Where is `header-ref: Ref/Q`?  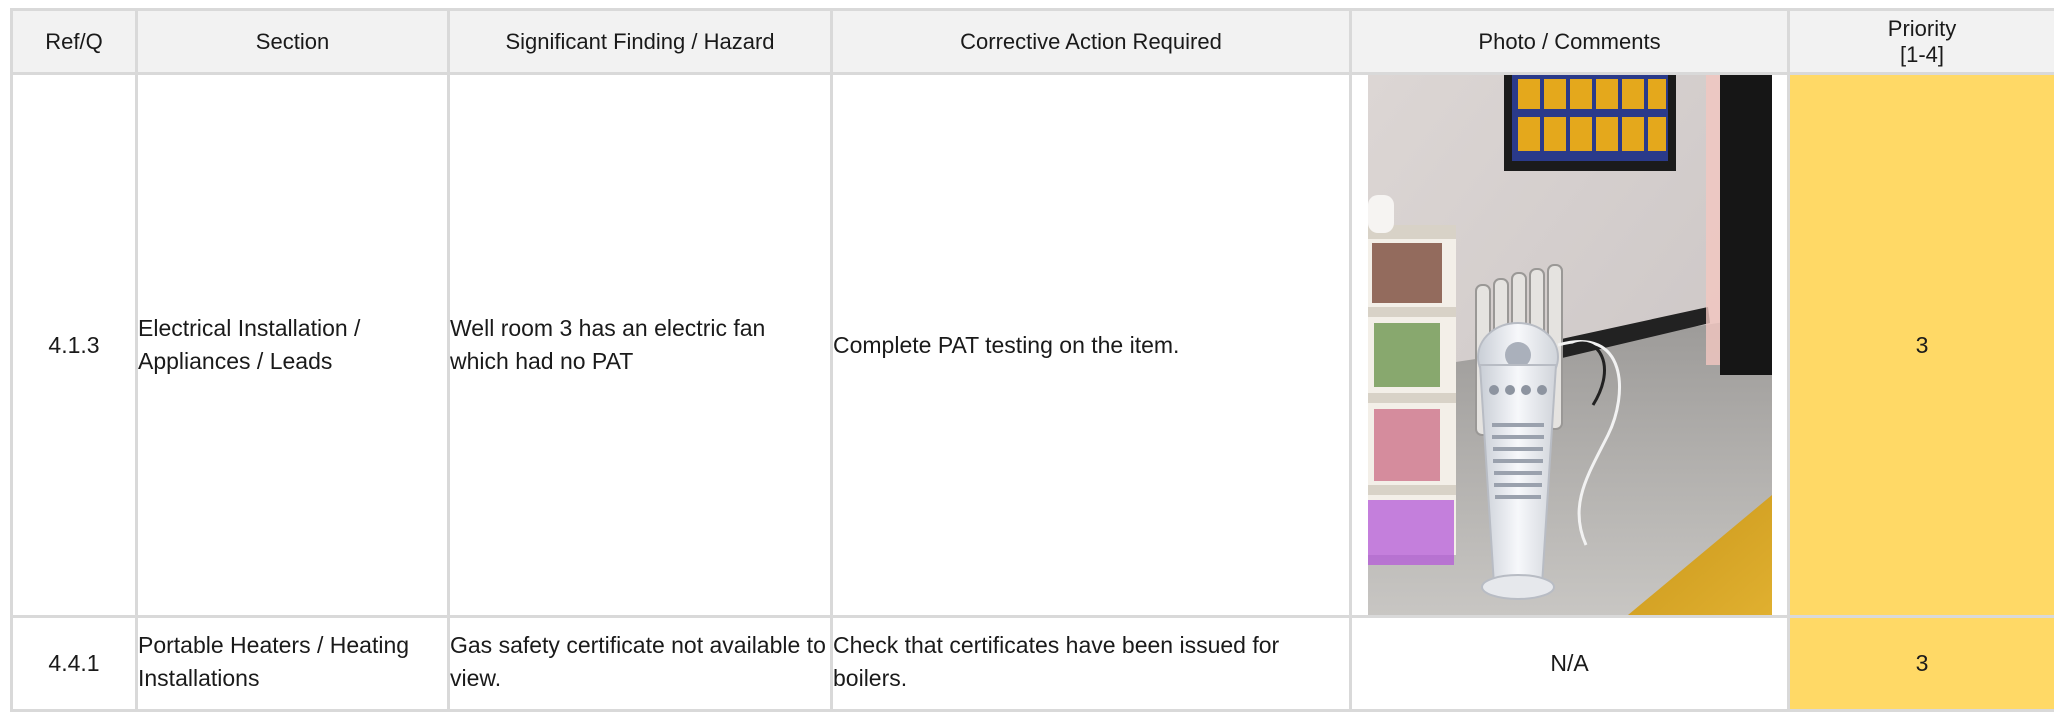
header-ref: Ref/Q is located at coordinates (74, 42).